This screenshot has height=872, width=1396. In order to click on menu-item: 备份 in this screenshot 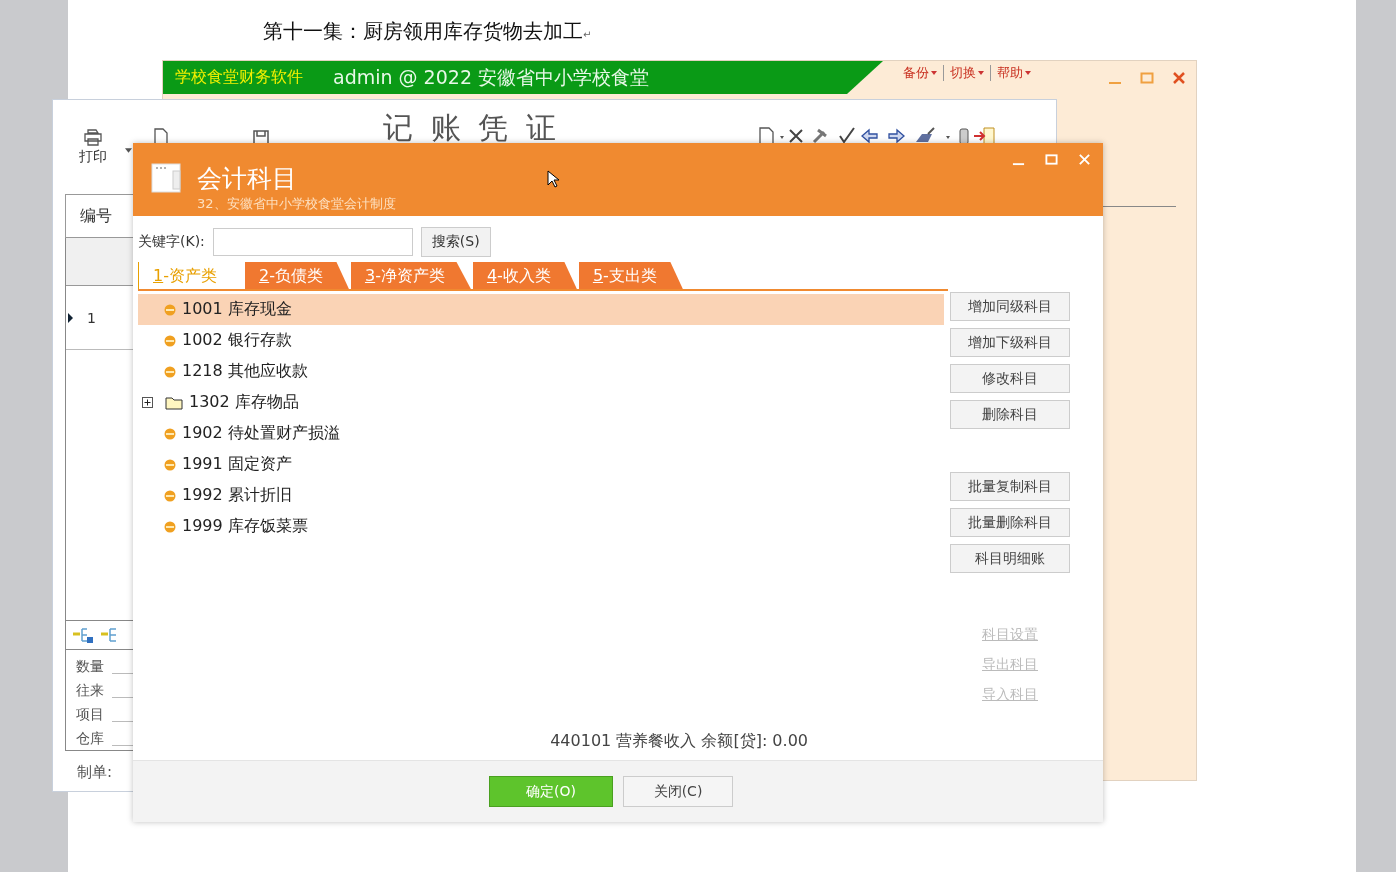, I will do `click(920, 73)`.